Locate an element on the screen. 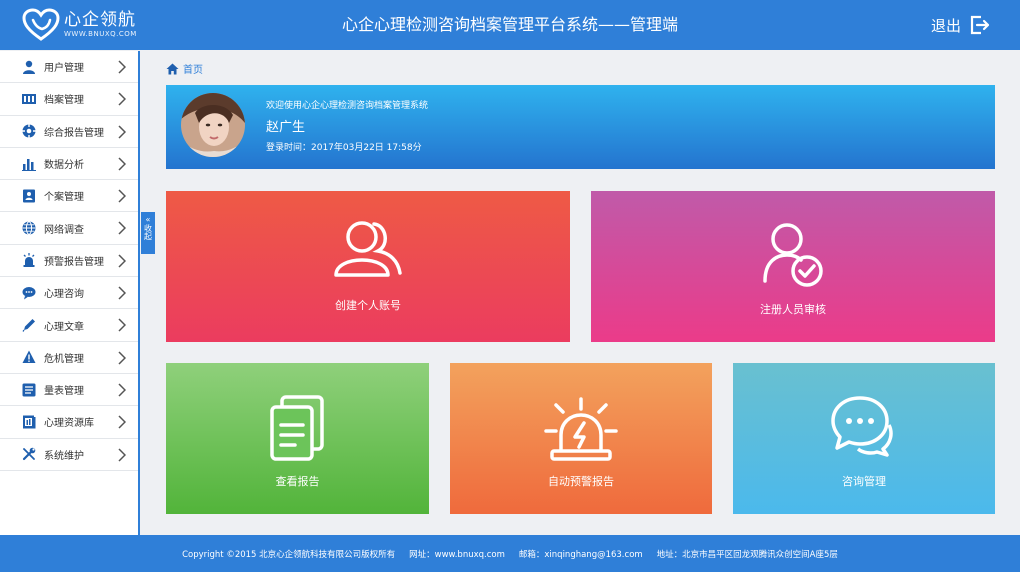 Image resolution: width=1020 pixels, height=572 pixels. collapse-label: 收起 is located at coordinates (148, 232).